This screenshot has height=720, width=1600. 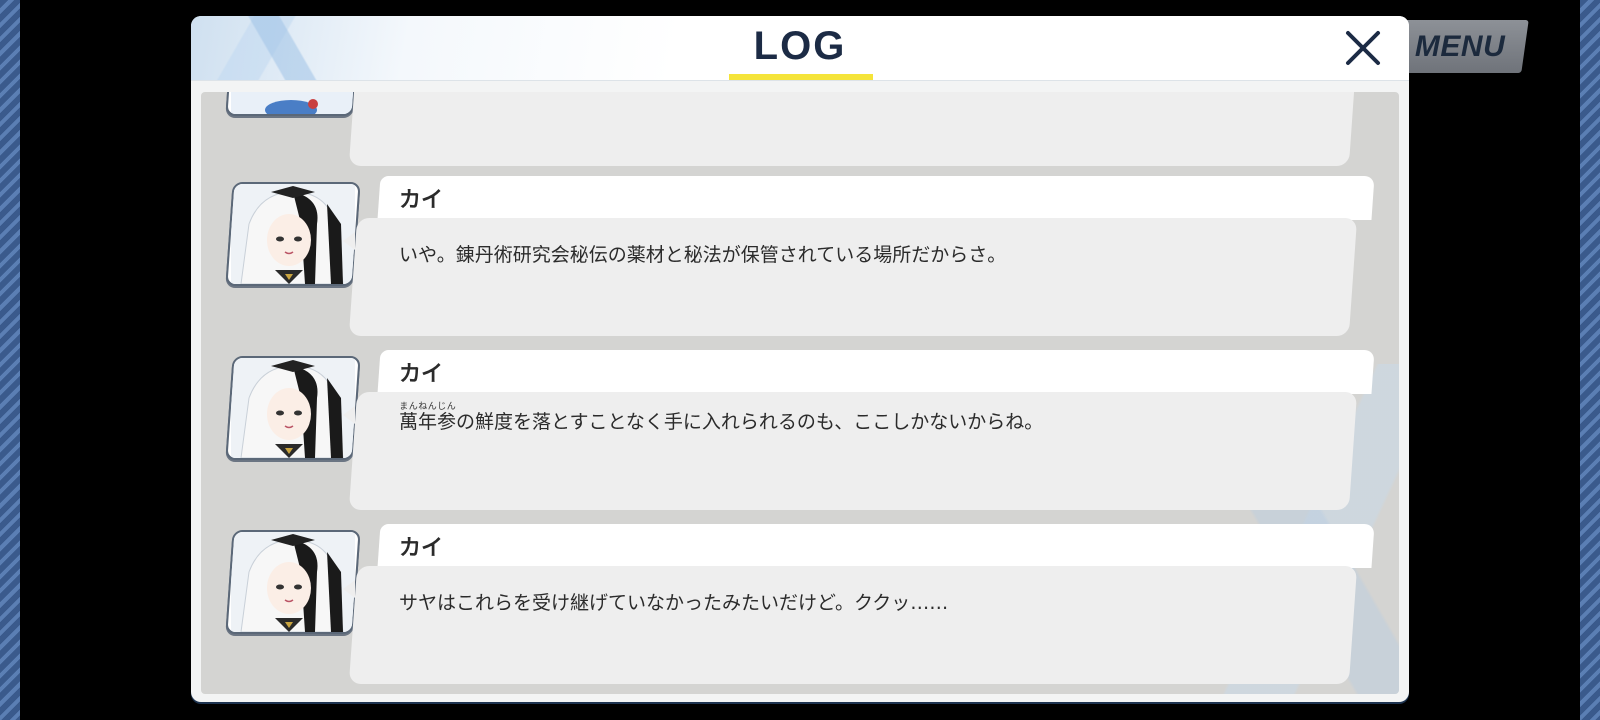 I want to click on dialogue-text: いや。錬丹術研究会秘伝の薬材と秘法が保管されている場所だからさ。, so click(x=703, y=255).